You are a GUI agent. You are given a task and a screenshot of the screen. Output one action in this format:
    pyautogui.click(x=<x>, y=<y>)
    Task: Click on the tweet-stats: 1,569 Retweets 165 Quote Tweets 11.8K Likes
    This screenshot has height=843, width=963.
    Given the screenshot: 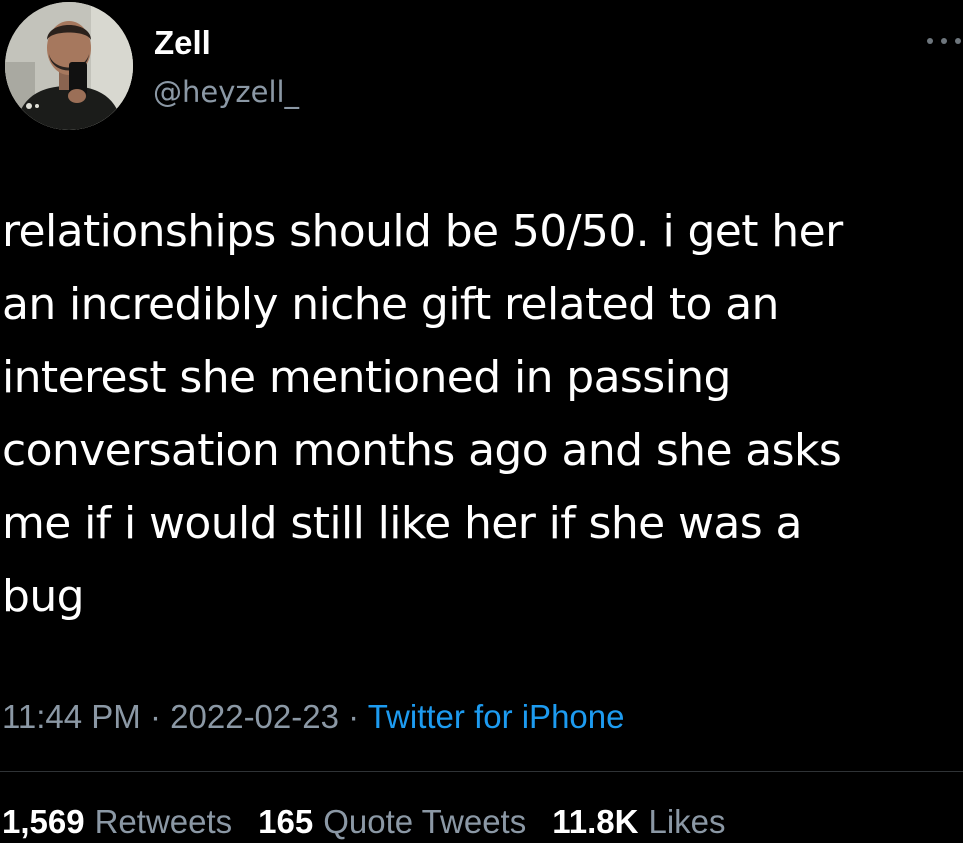 What is the action you would take?
    pyautogui.click(x=377, y=822)
    